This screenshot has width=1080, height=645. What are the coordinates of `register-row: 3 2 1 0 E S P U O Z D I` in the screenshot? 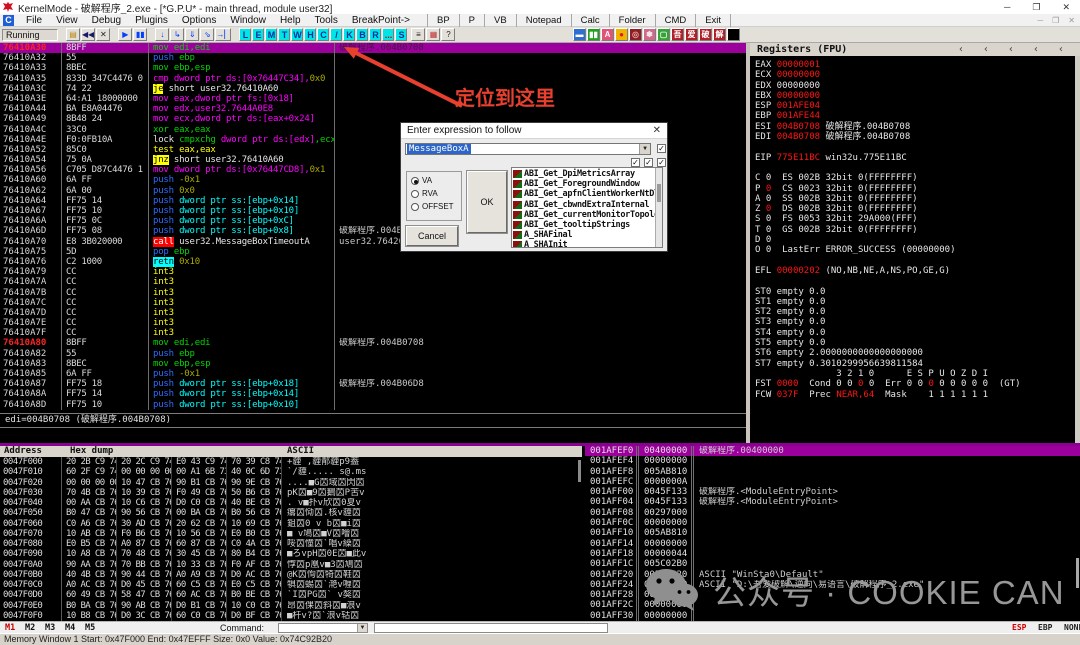 It's located at (917, 374).